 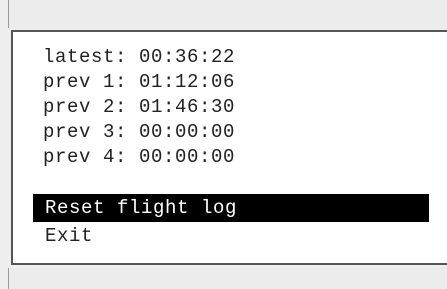 What do you see at coordinates (227, 278) in the screenshot?
I see `bottom-bar` at bounding box center [227, 278].